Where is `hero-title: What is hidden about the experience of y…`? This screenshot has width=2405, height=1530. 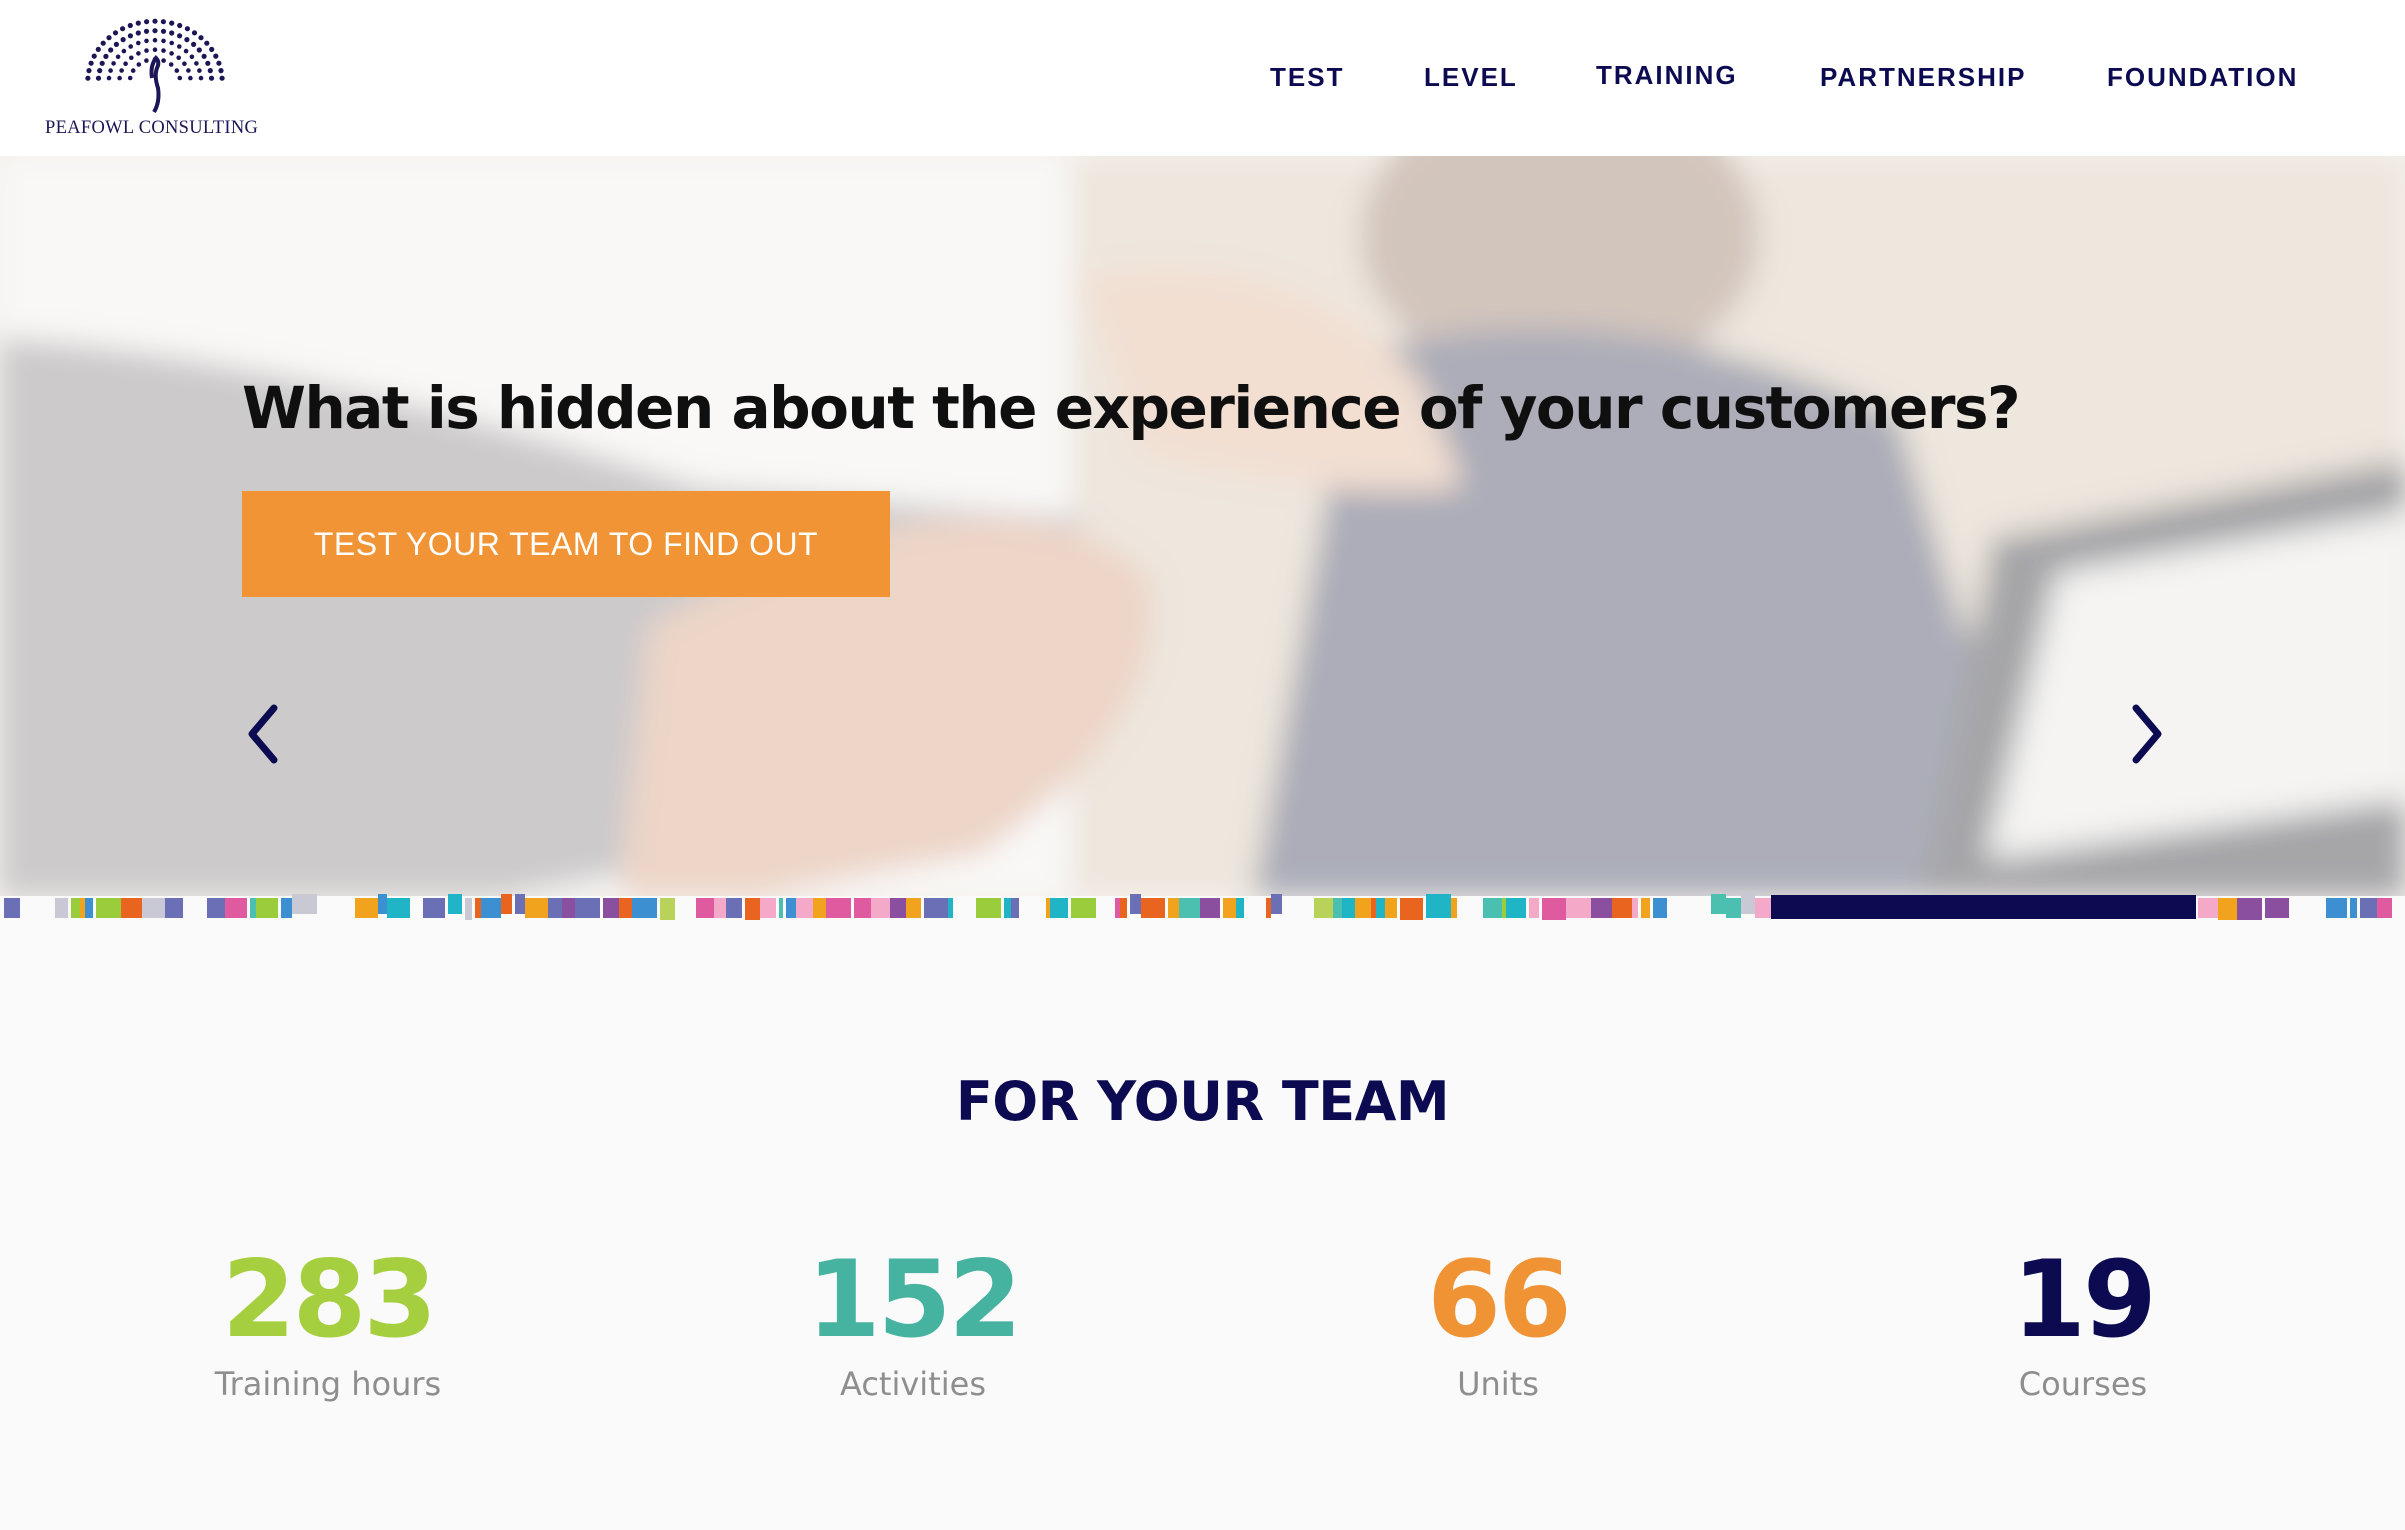
hero-title: What is hidden about the experience of y… is located at coordinates (1131, 408).